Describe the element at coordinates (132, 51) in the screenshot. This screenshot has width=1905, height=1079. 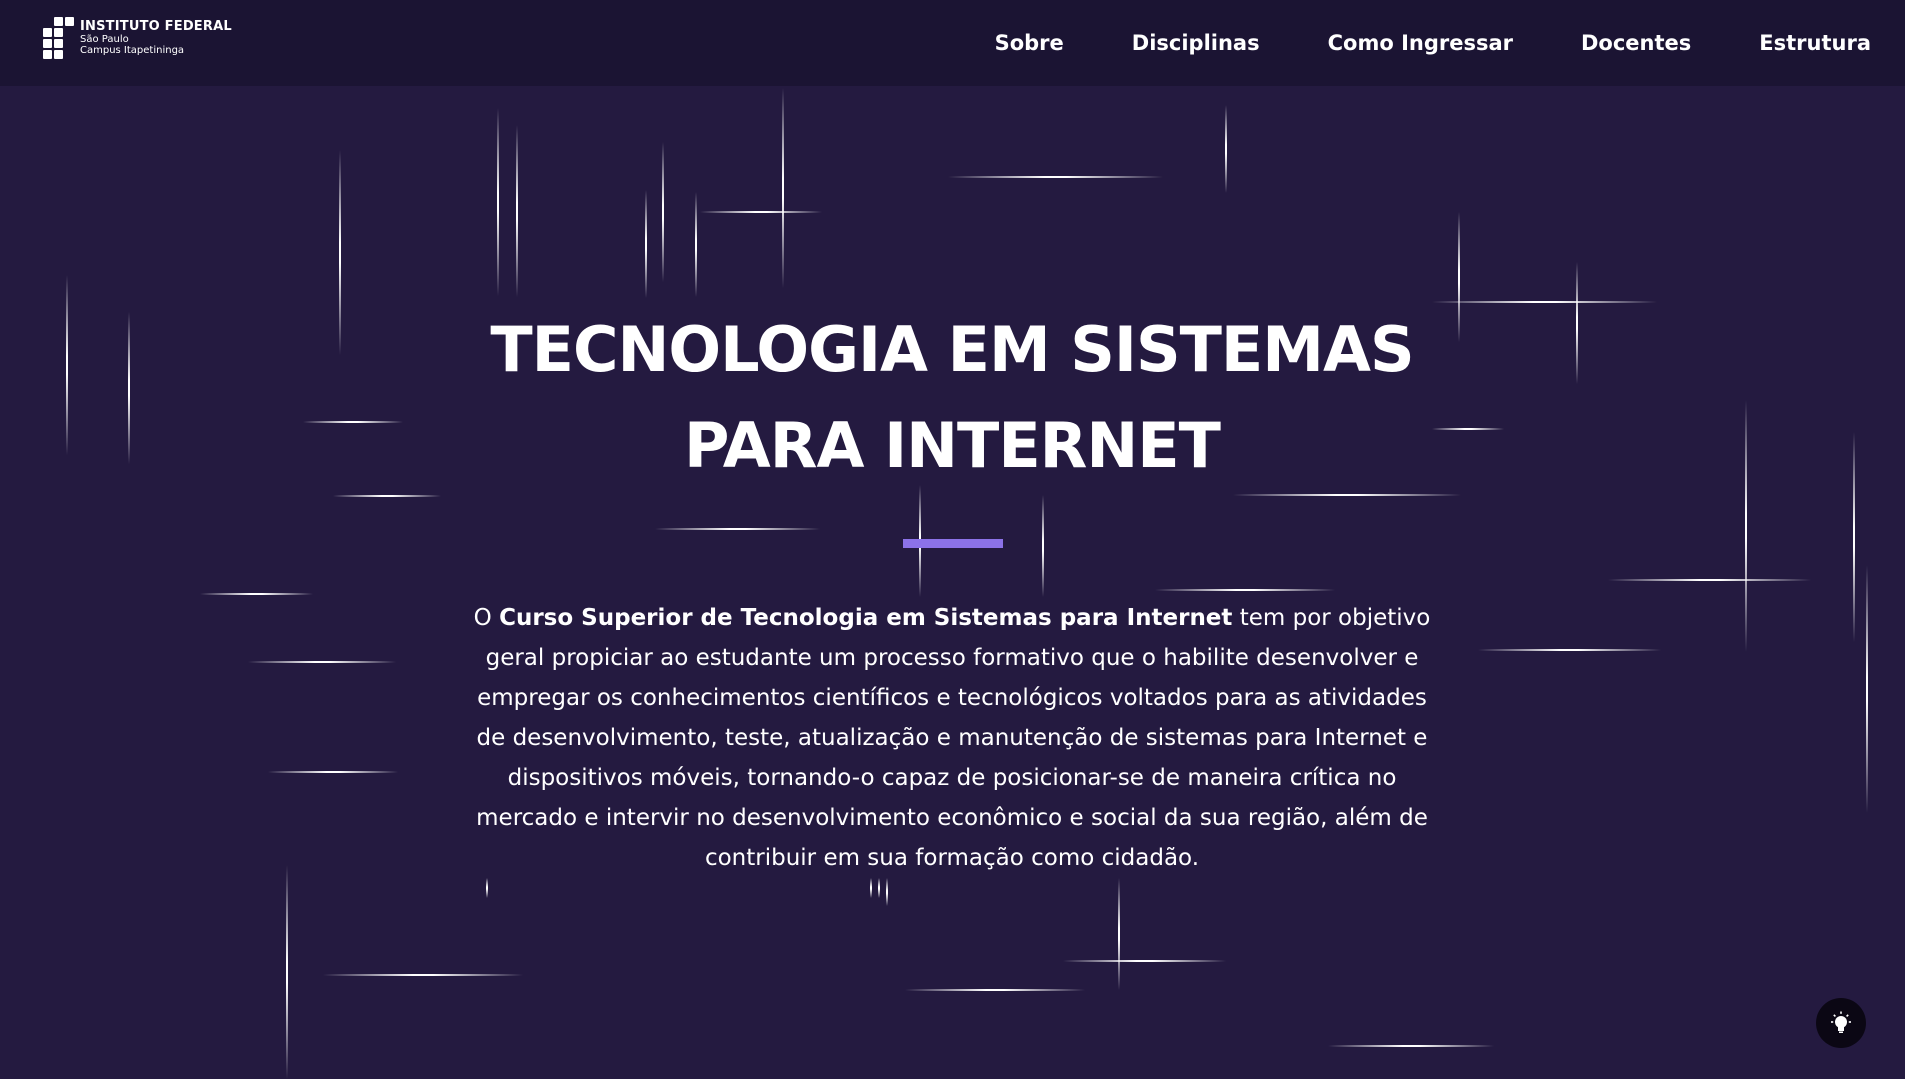
I see `logo-campus: Campus Itapetininga` at that location.